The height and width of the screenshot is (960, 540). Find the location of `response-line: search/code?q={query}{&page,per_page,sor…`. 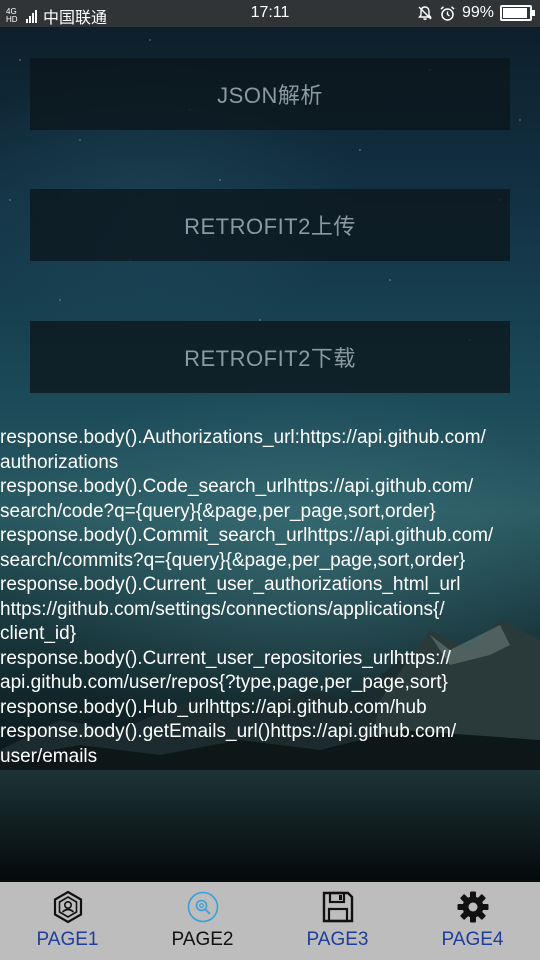

response-line: search/code?q={query}{&page,per_page,sor… is located at coordinates (218, 511).